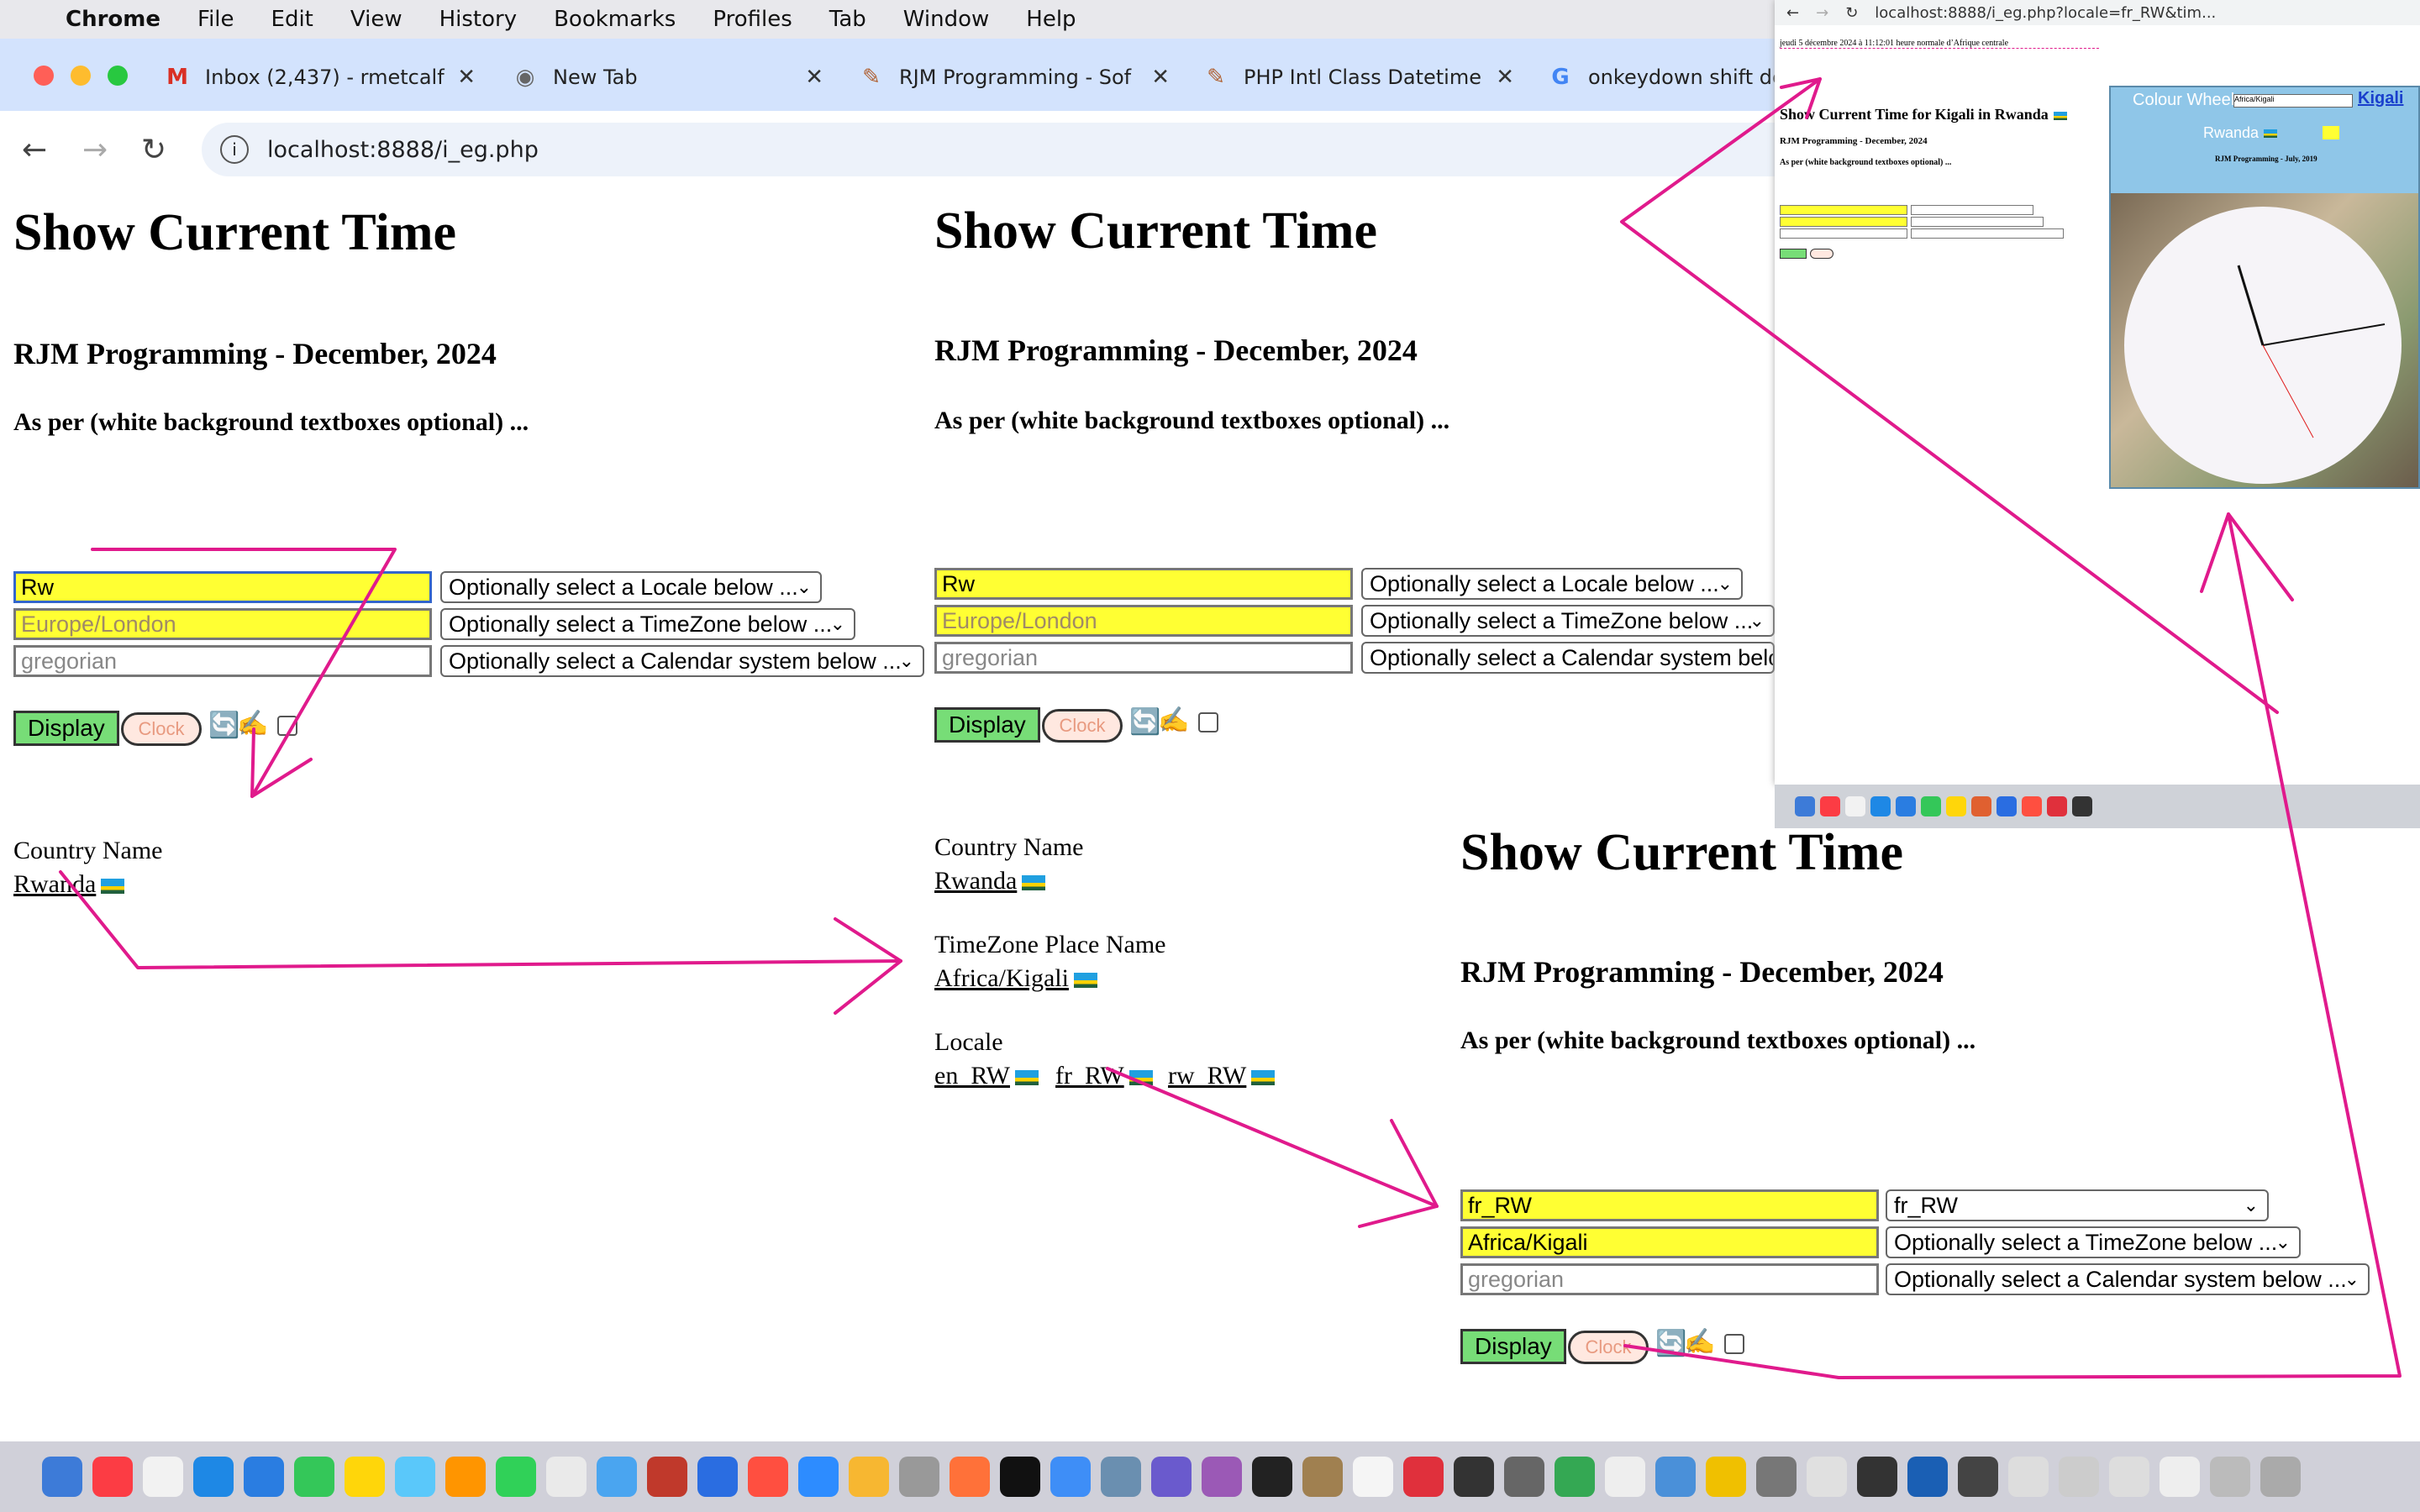 This screenshot has width=2420, height=1512. Describe the element at coordinates (1575, 1477) in the screenshot. I see `chrome-icon` at that location.